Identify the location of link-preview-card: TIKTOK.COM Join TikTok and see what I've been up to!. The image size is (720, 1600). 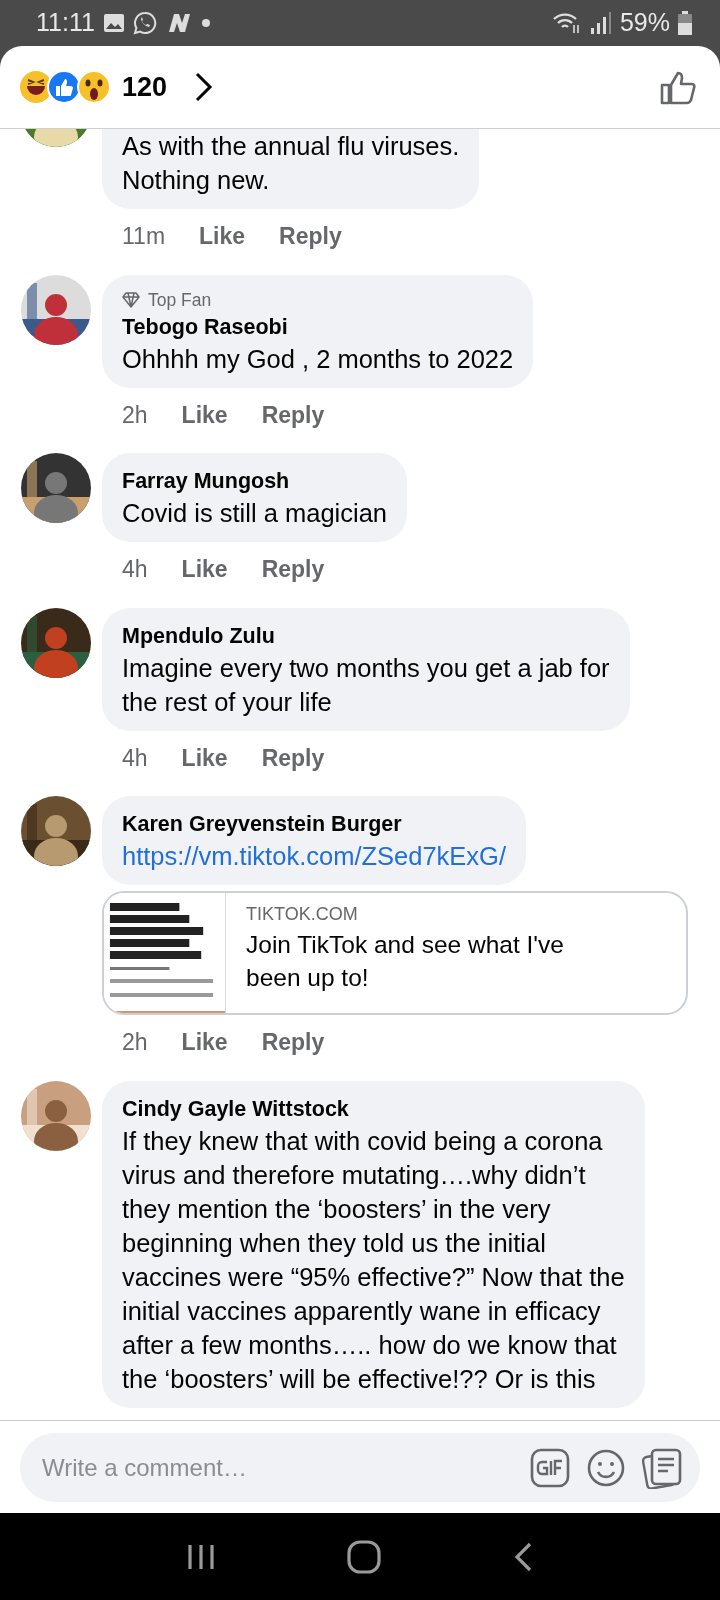
(395, 953).